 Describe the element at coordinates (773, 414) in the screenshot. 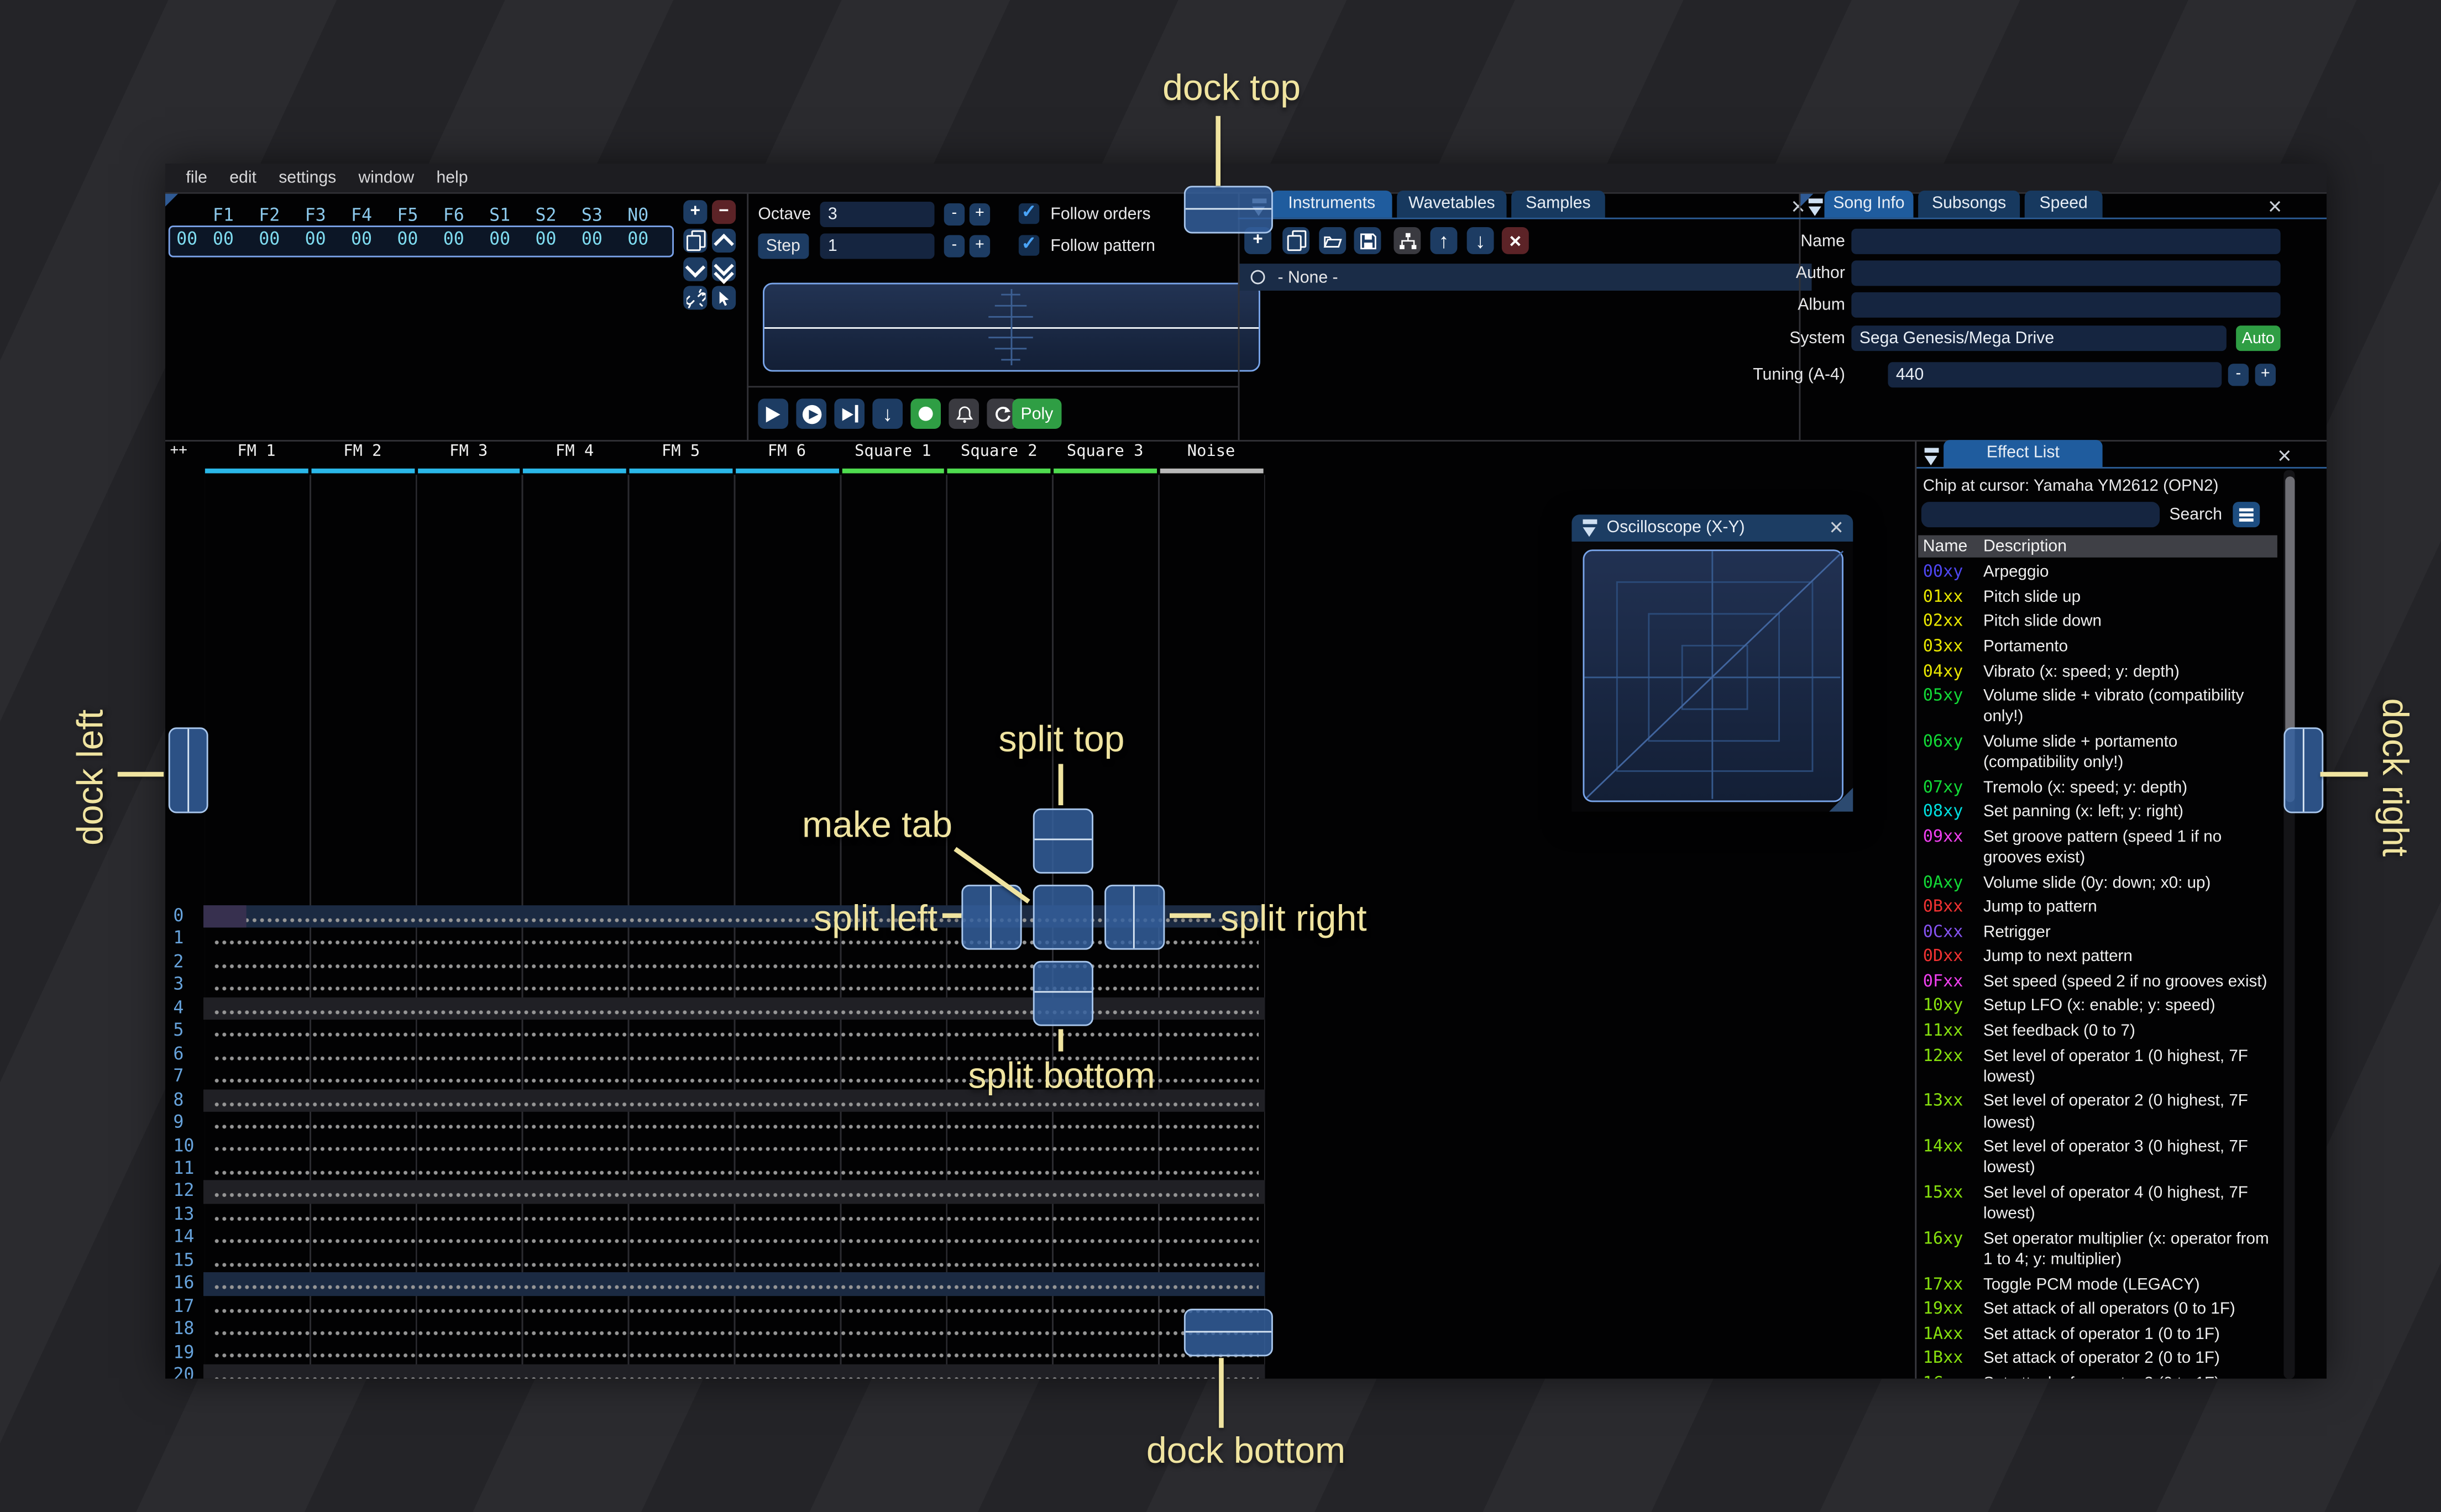

I see `play-button` at that location.